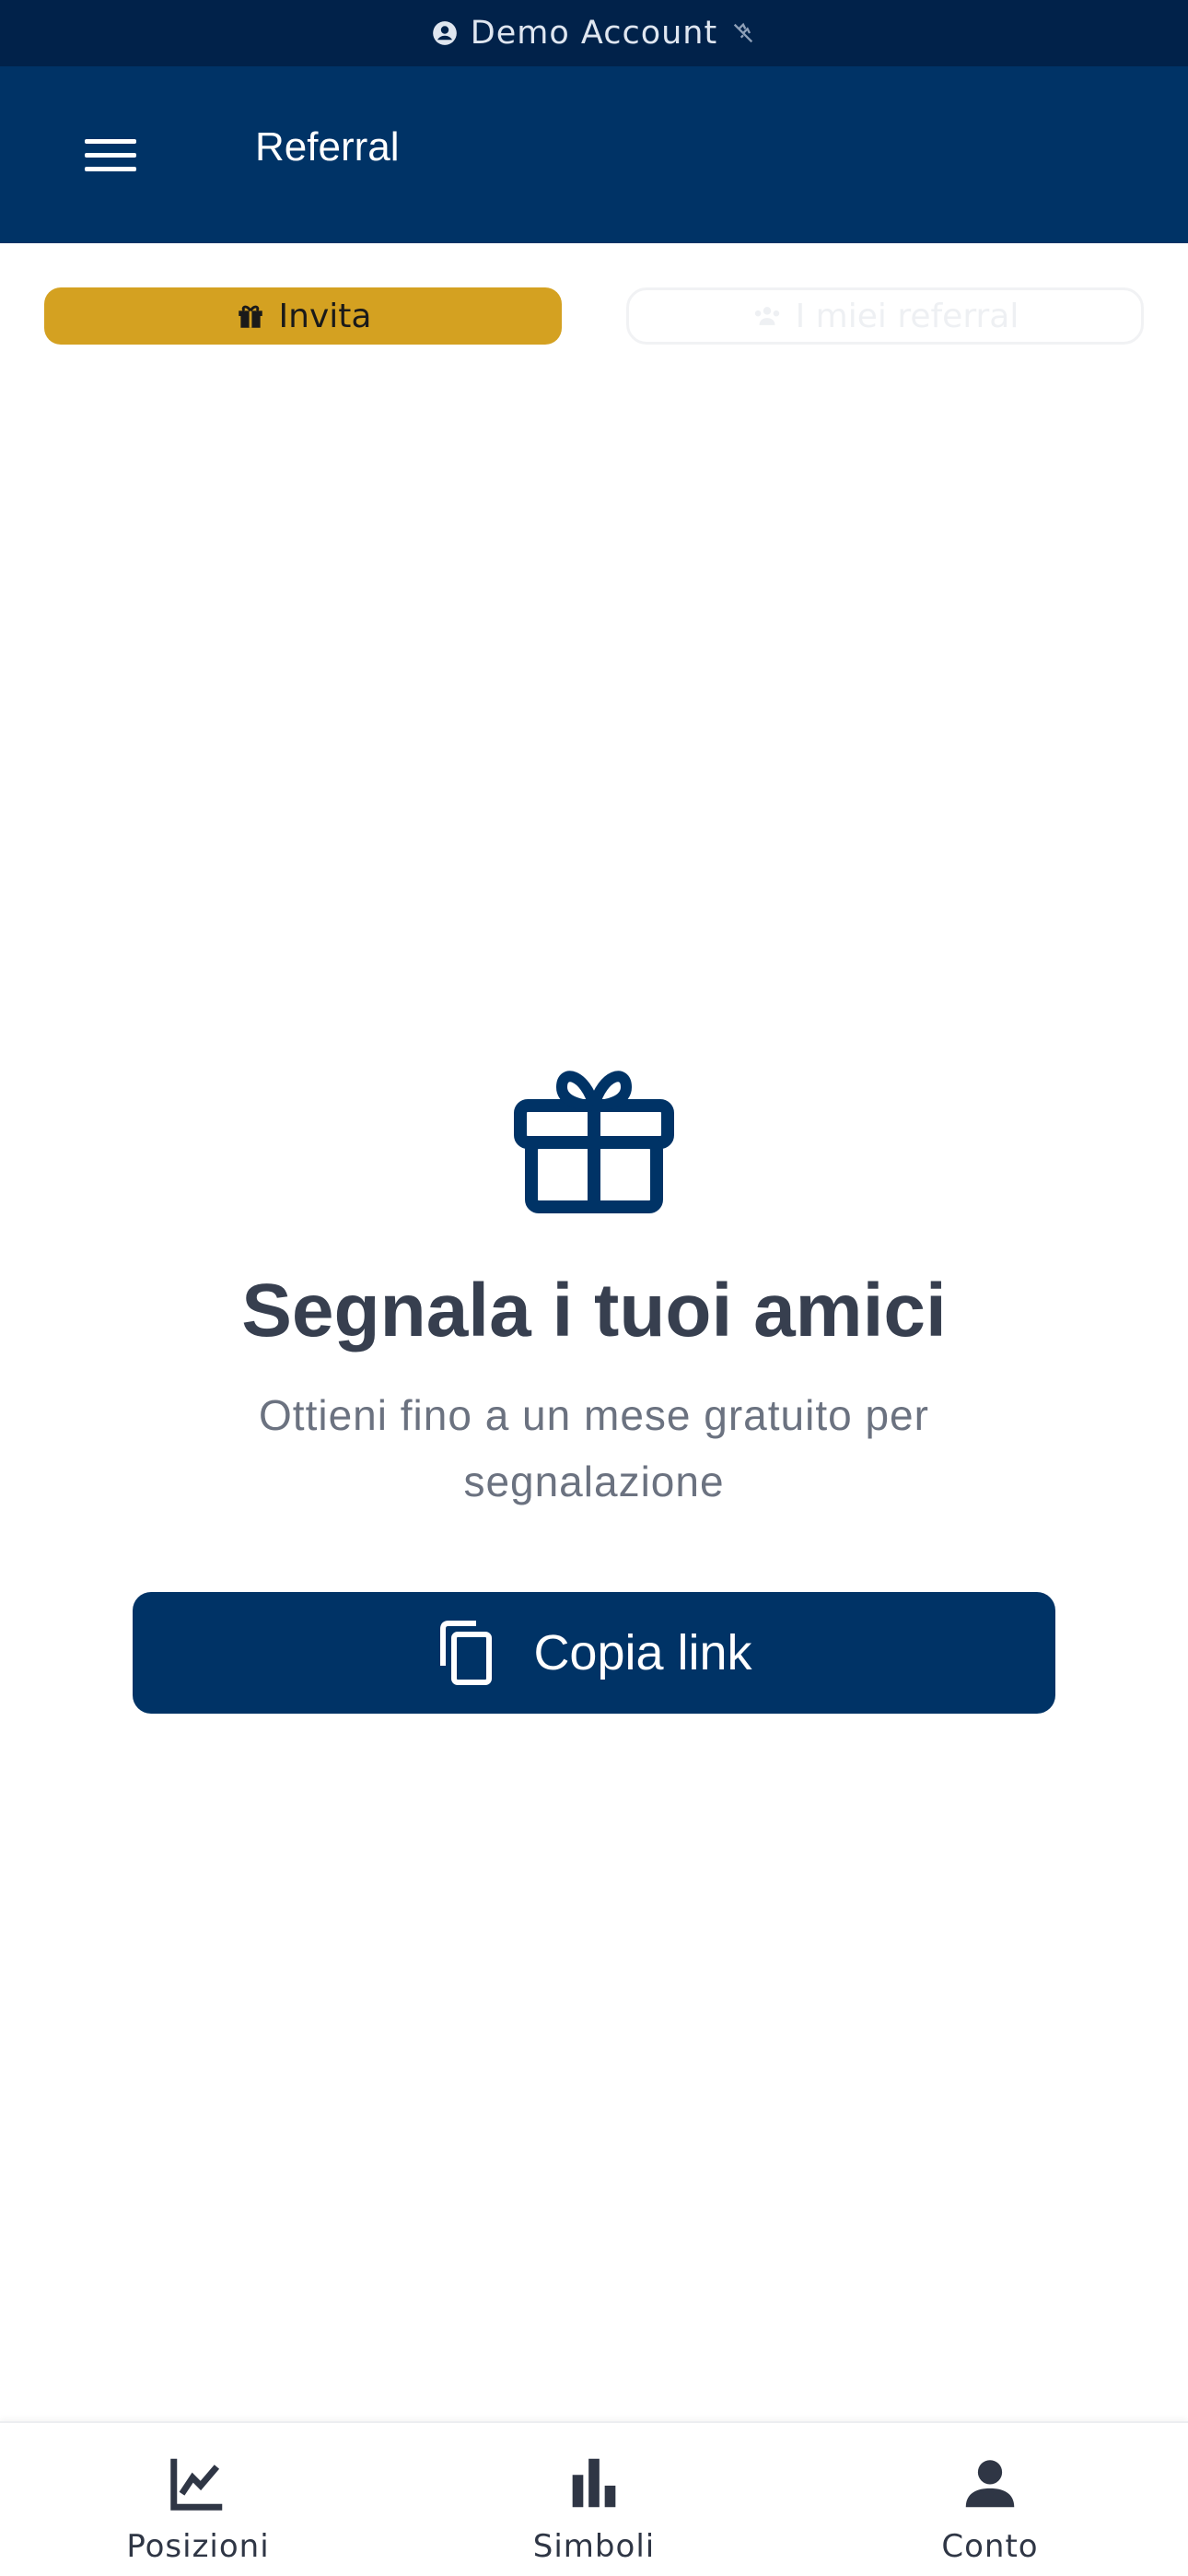 Image resolution: width=1188 pixels, height=2576 pixels. I want to click on menu-button, so click(111, 156).